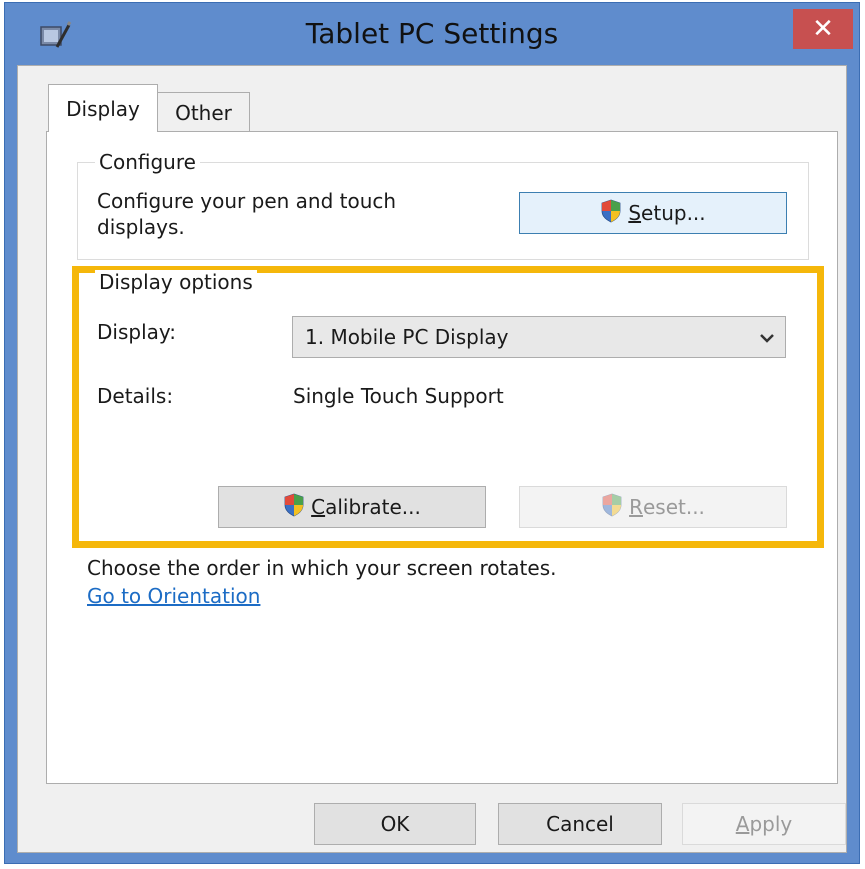 The height and width of the screenshot is (869, 865). What do you see at coordinates (137, 332) in the screenshot?
I see `display-label: Display:` at bounding box center [137, 332].